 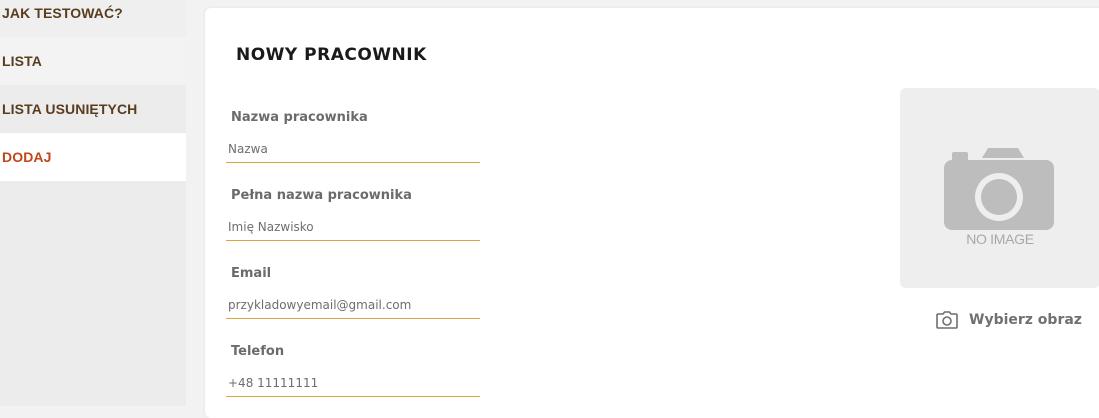 I want to click on field-label-nazwa: Nazwa pracownika, so click(x=299, y=117).